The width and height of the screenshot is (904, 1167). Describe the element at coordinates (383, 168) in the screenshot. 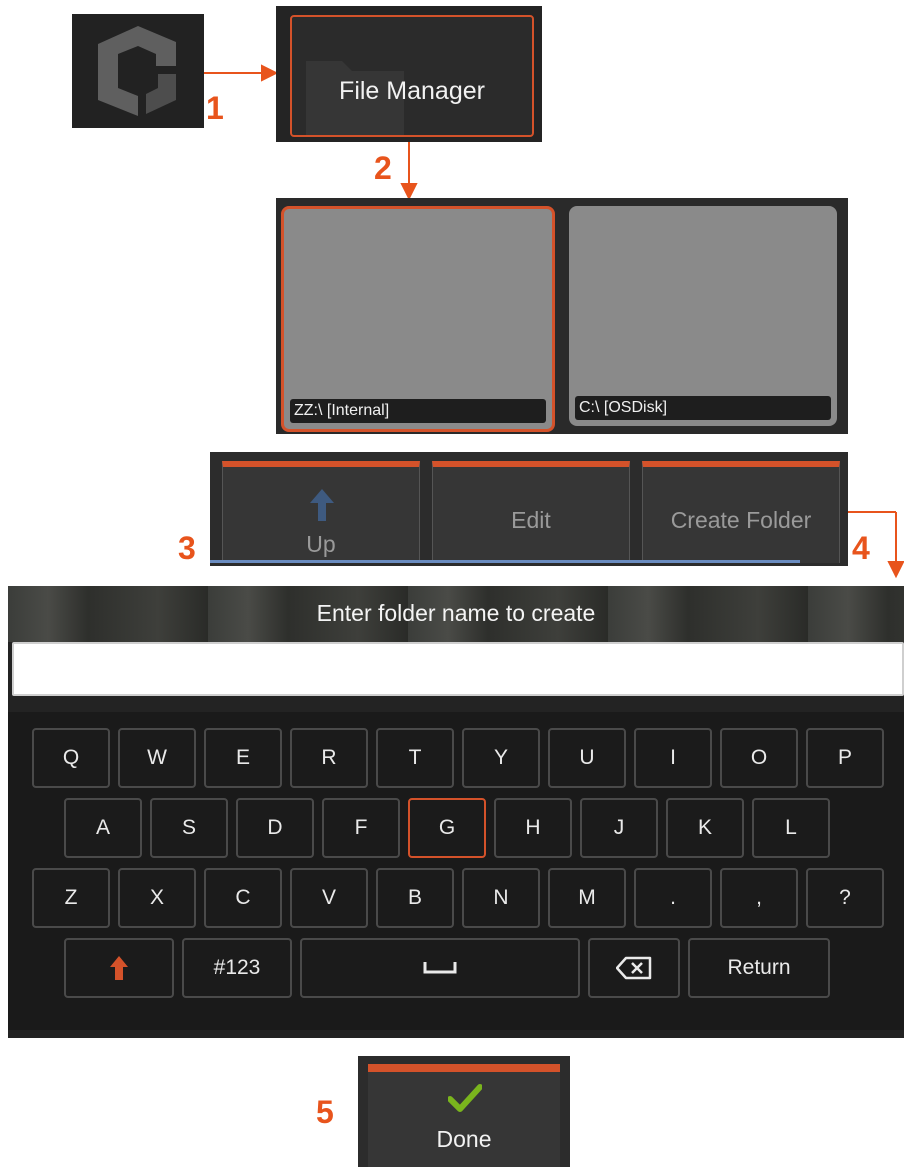

I see `step-number-2: 2` at that location.